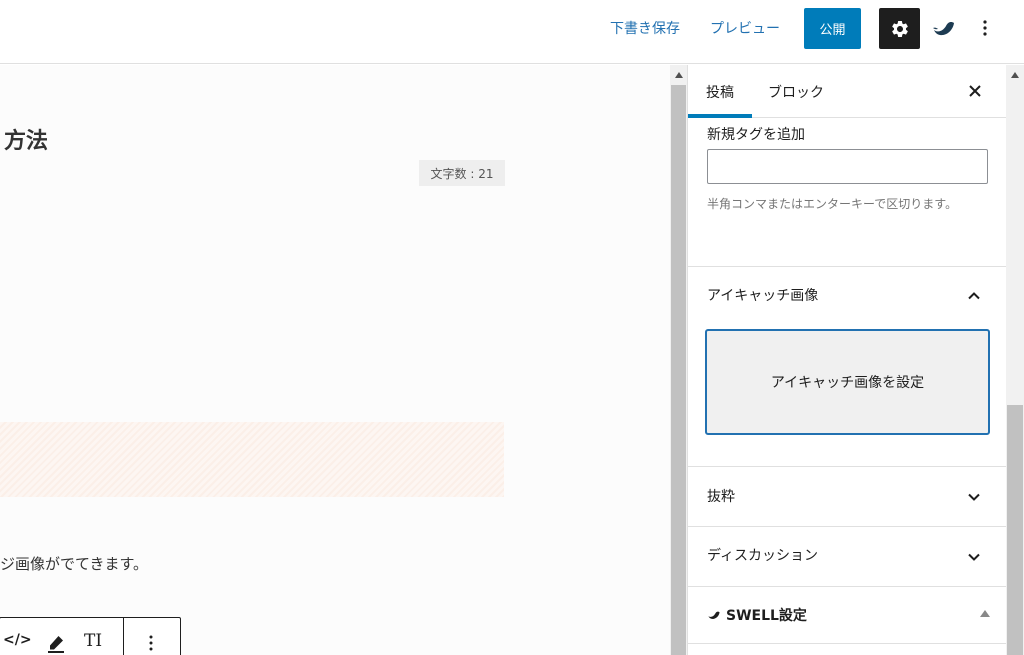 Image resolution: width=1024 pixels, height=655 pixels. Describe the element at coordinates (645, 28) in the screenshot. I see `save-draft-button: 下書き保存` at that location.